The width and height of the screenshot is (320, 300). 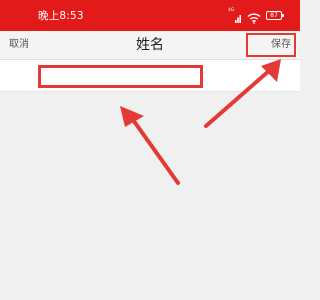 What do you see at coordinates (61, 16) in the screenshot?
I see `status-time: 晚上8:53` at bounding box center [61, 16].